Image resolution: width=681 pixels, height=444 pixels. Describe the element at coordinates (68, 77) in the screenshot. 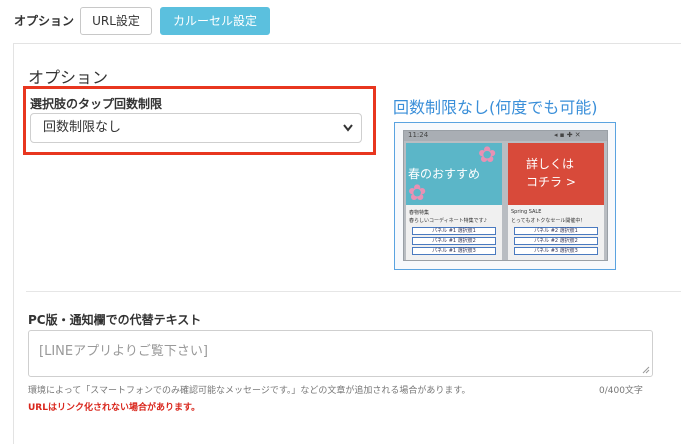

I see `section-title: オプション` at that location.